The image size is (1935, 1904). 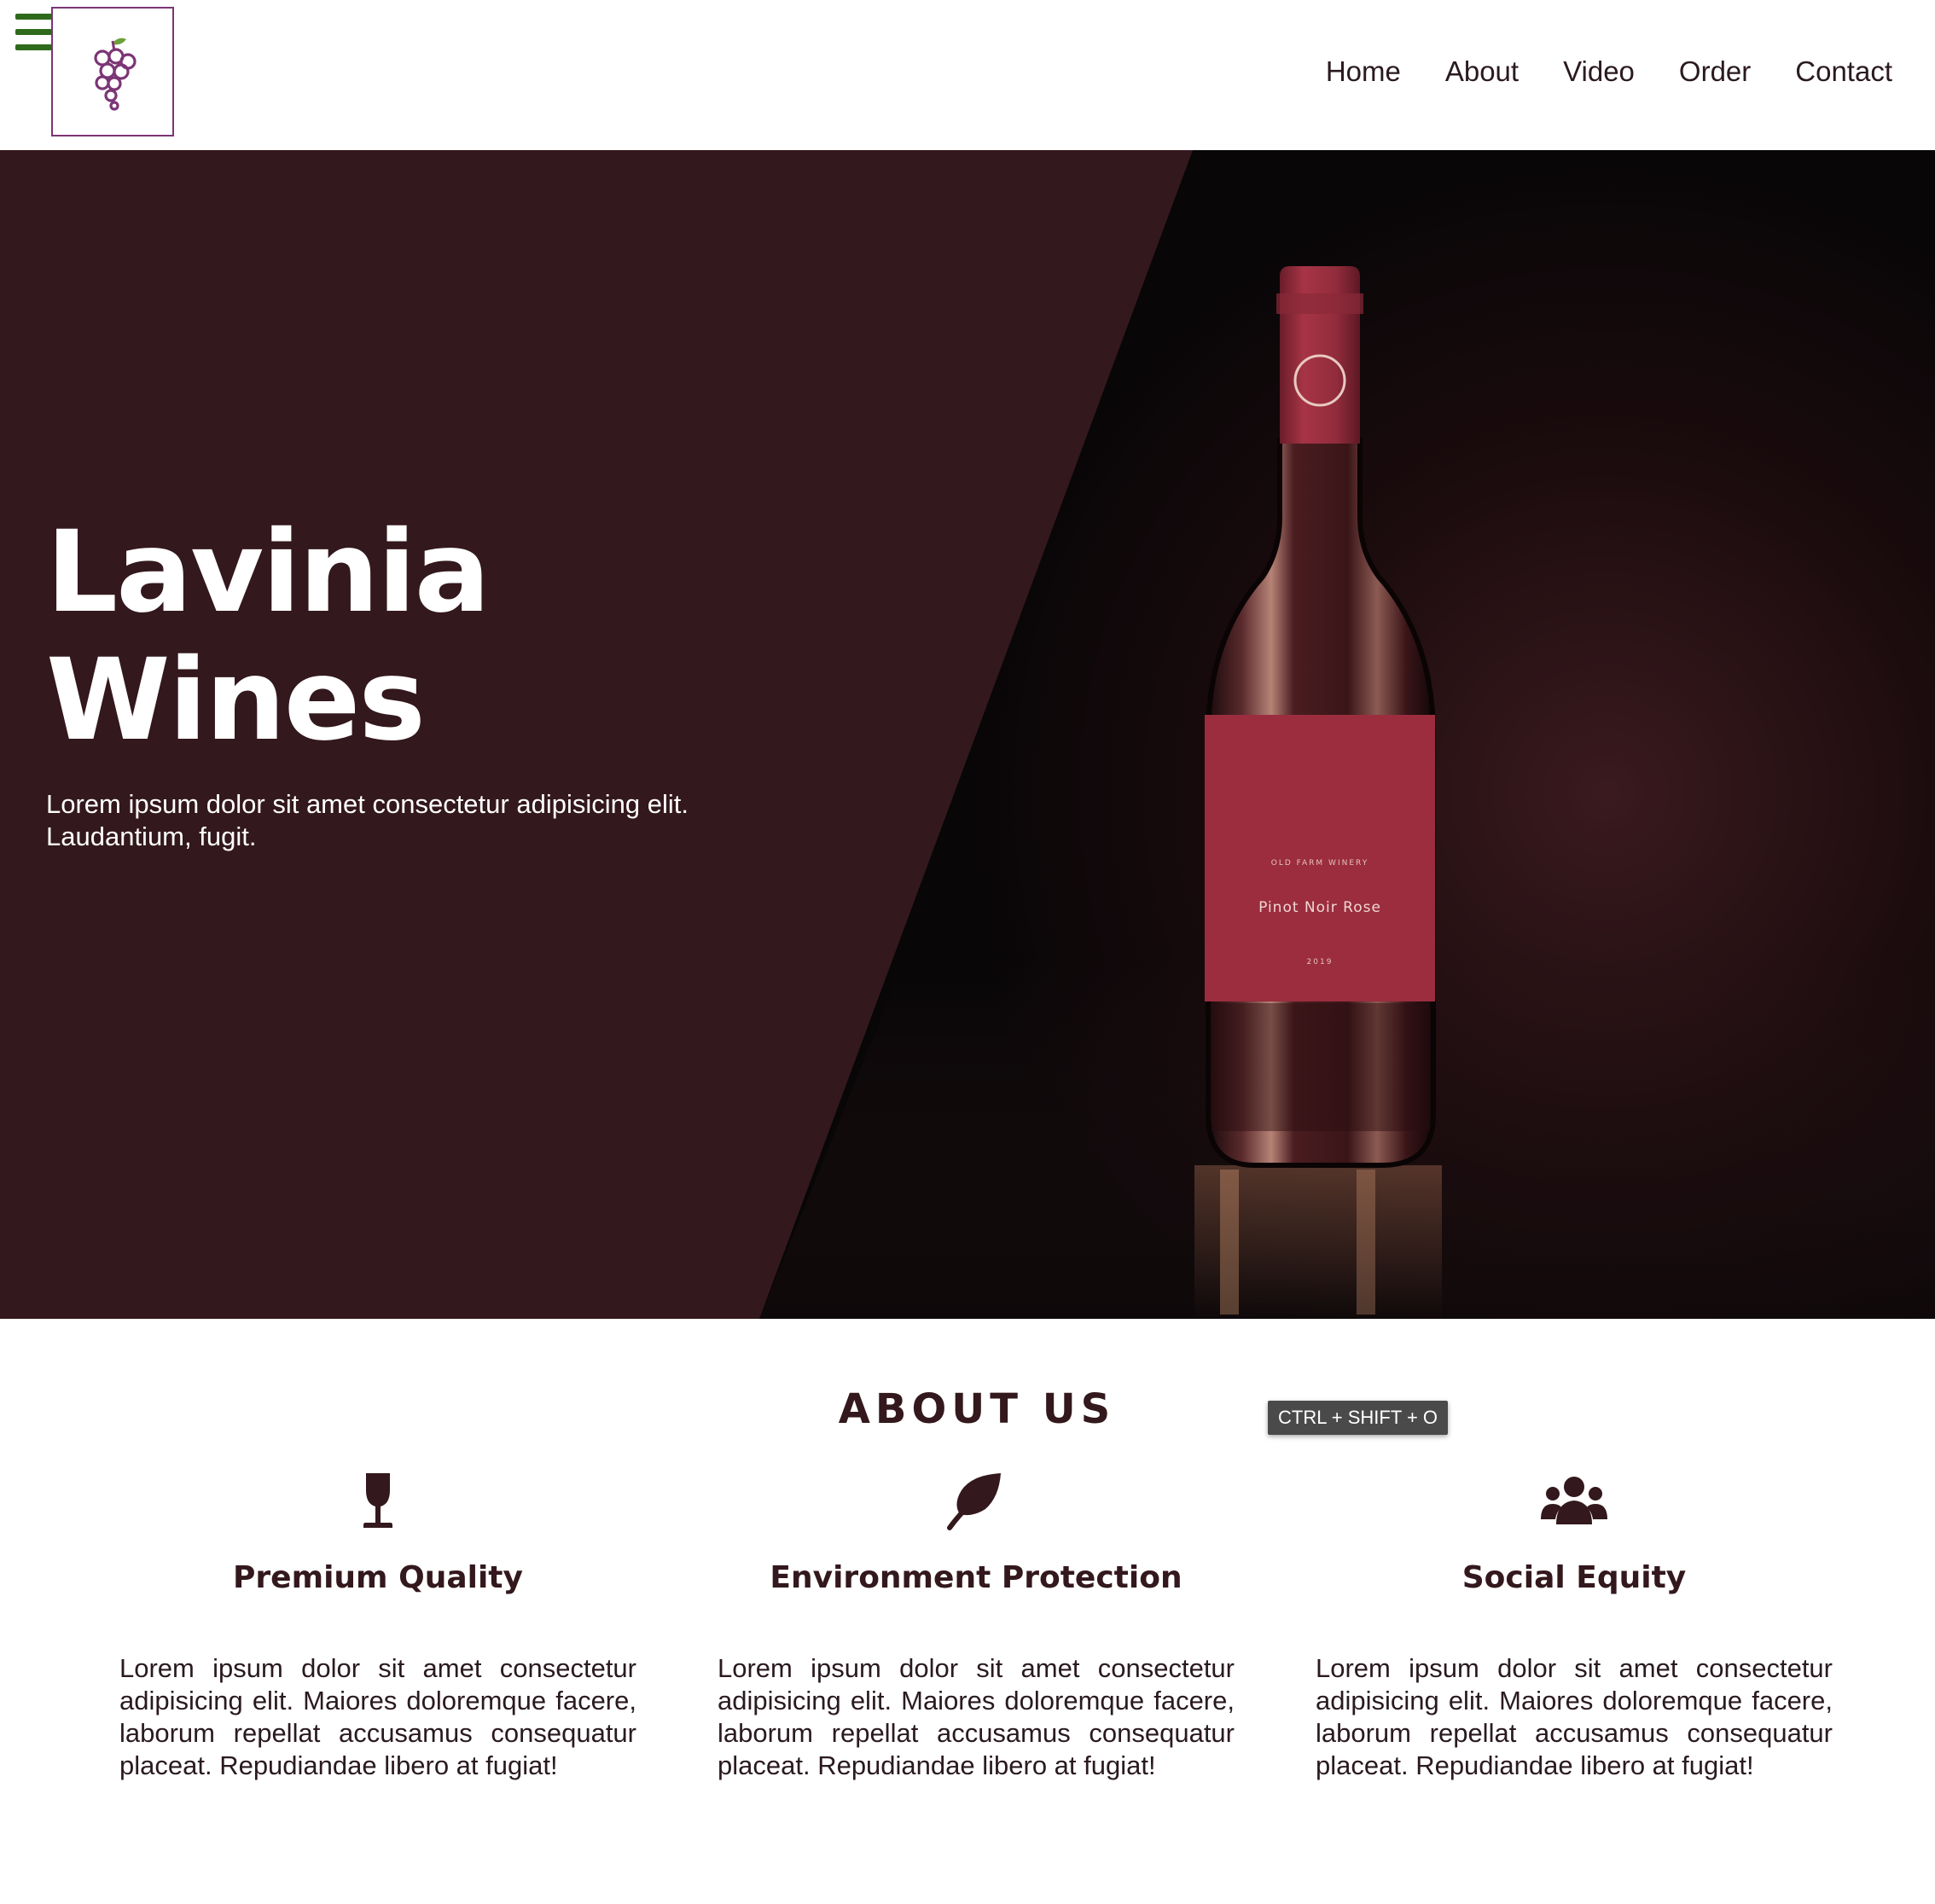 What do you see at coordinates (1319, 907) in the screenshot?
I see `bottle-label-name: Pinot Noir Rose` at bounding box center [1319, 907].